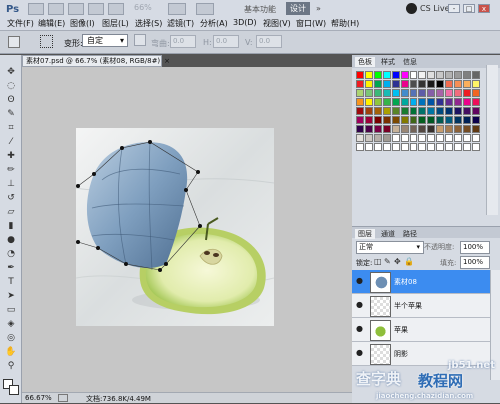 The image size is (500, 404). What do you see at coordinates (105, 40) in the screenshot?
I see `warp-style-select: 自定 ▾` at bounding box center [105, 40].